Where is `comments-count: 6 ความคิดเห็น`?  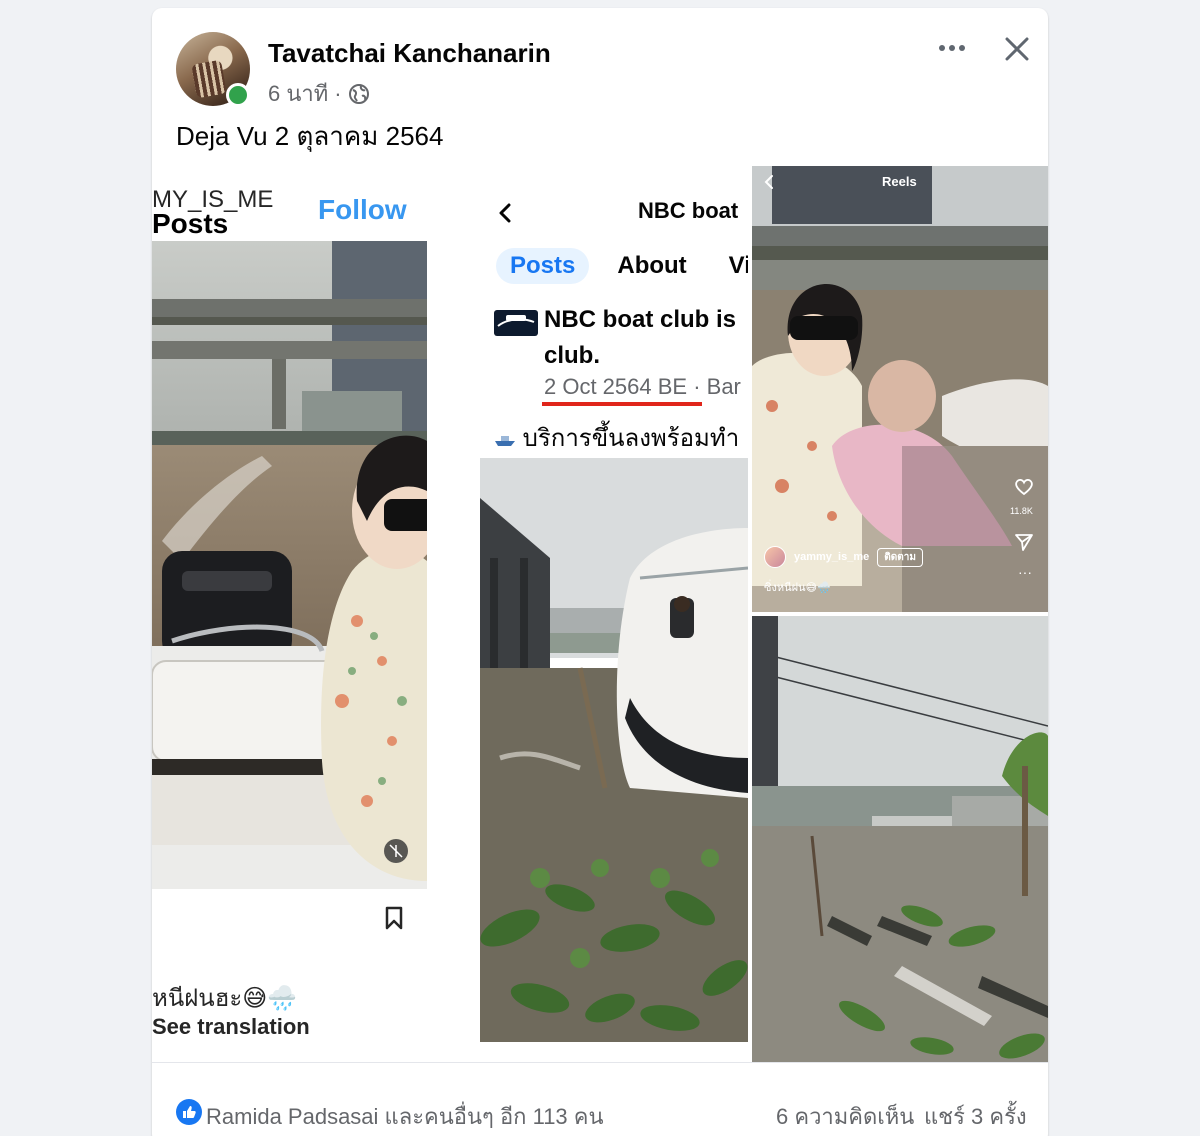 comments-count: 6 ความคิดเห็น is located at coordinates (845, 1116).